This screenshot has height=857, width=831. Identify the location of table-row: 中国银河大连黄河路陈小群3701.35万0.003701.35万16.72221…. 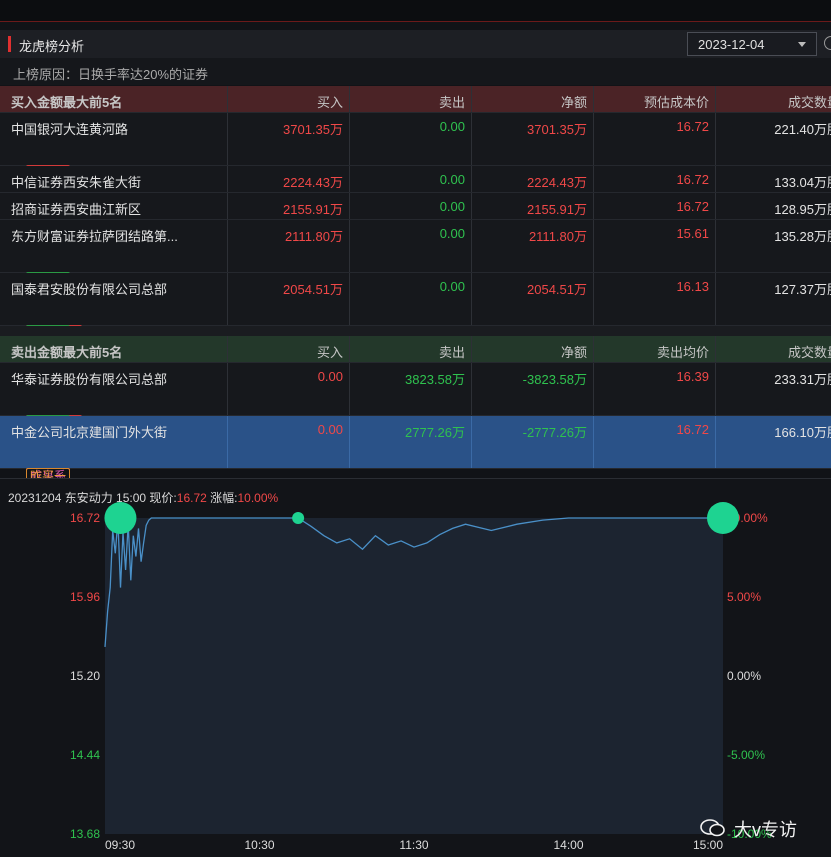
(415, 147).